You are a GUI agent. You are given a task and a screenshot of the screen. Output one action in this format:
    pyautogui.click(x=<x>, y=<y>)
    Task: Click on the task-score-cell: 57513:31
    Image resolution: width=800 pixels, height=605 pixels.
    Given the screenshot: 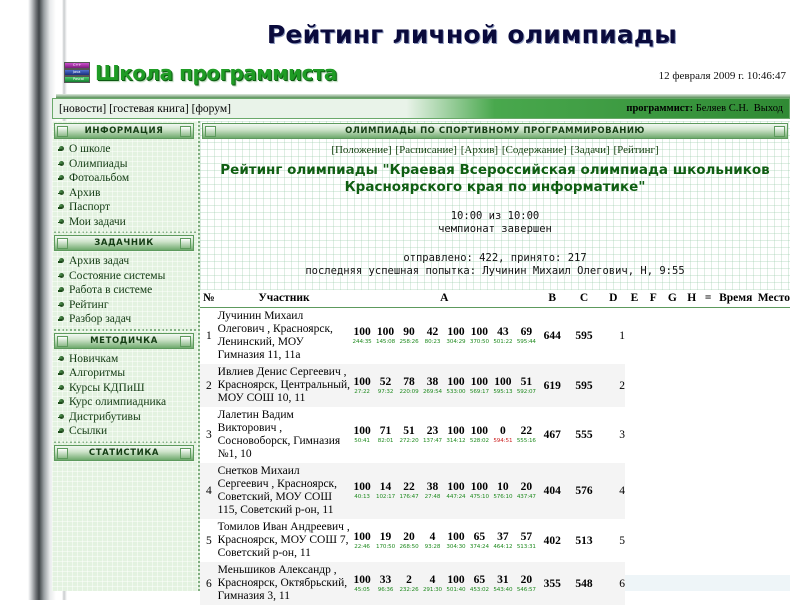 What is the action you would take?
    pyautogui.click(x=526, y=541)
    